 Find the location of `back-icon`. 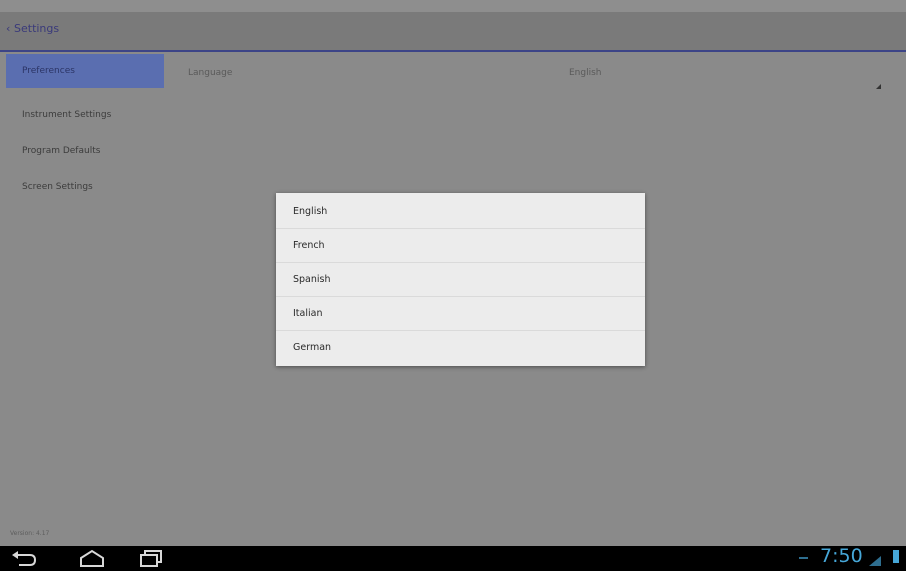

back-icon is located at coordinates (24, 560).